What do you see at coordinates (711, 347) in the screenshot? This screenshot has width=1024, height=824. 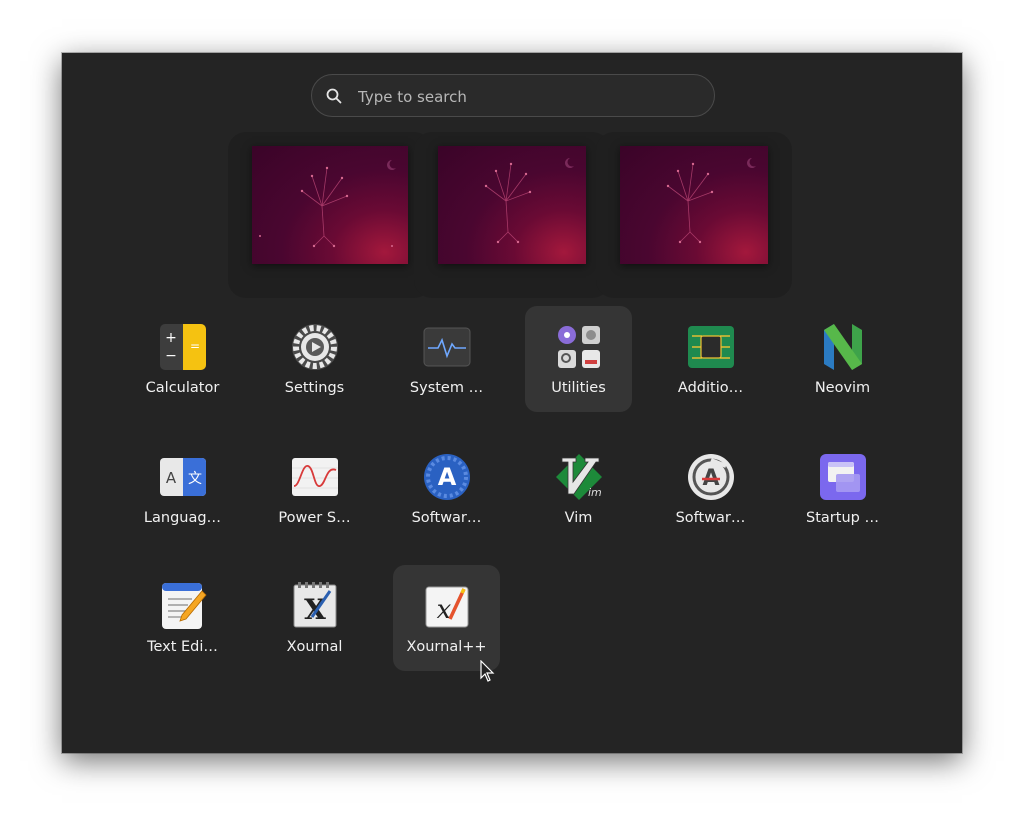 I see `chip-icon` at bounding box center [711, 347].